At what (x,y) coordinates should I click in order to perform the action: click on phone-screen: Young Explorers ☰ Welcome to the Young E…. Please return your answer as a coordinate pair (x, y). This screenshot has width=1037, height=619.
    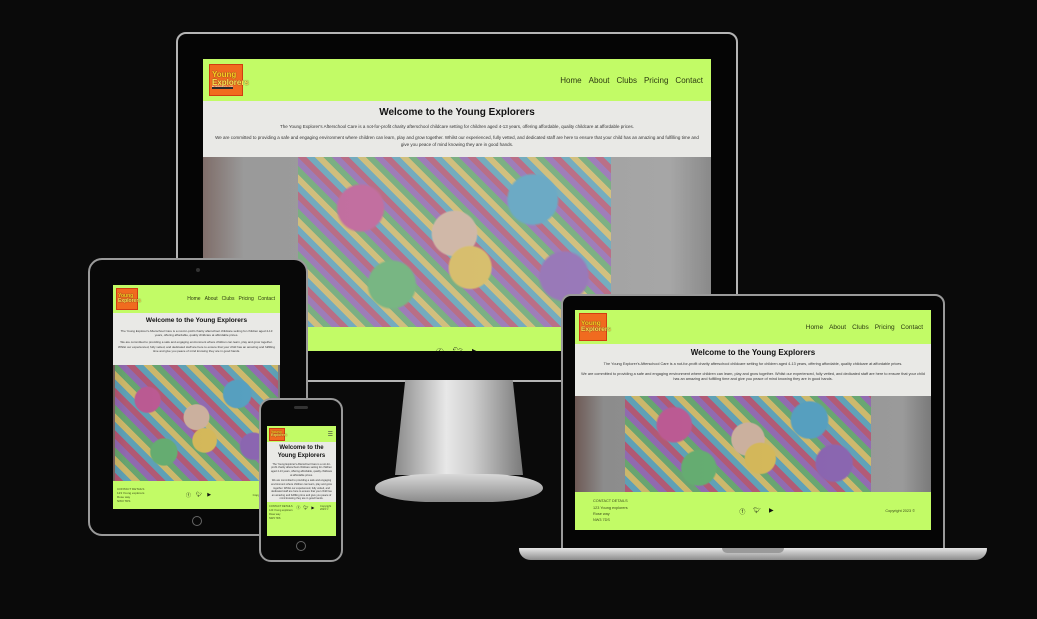
    Looking at the image, I should click on (301, 481).